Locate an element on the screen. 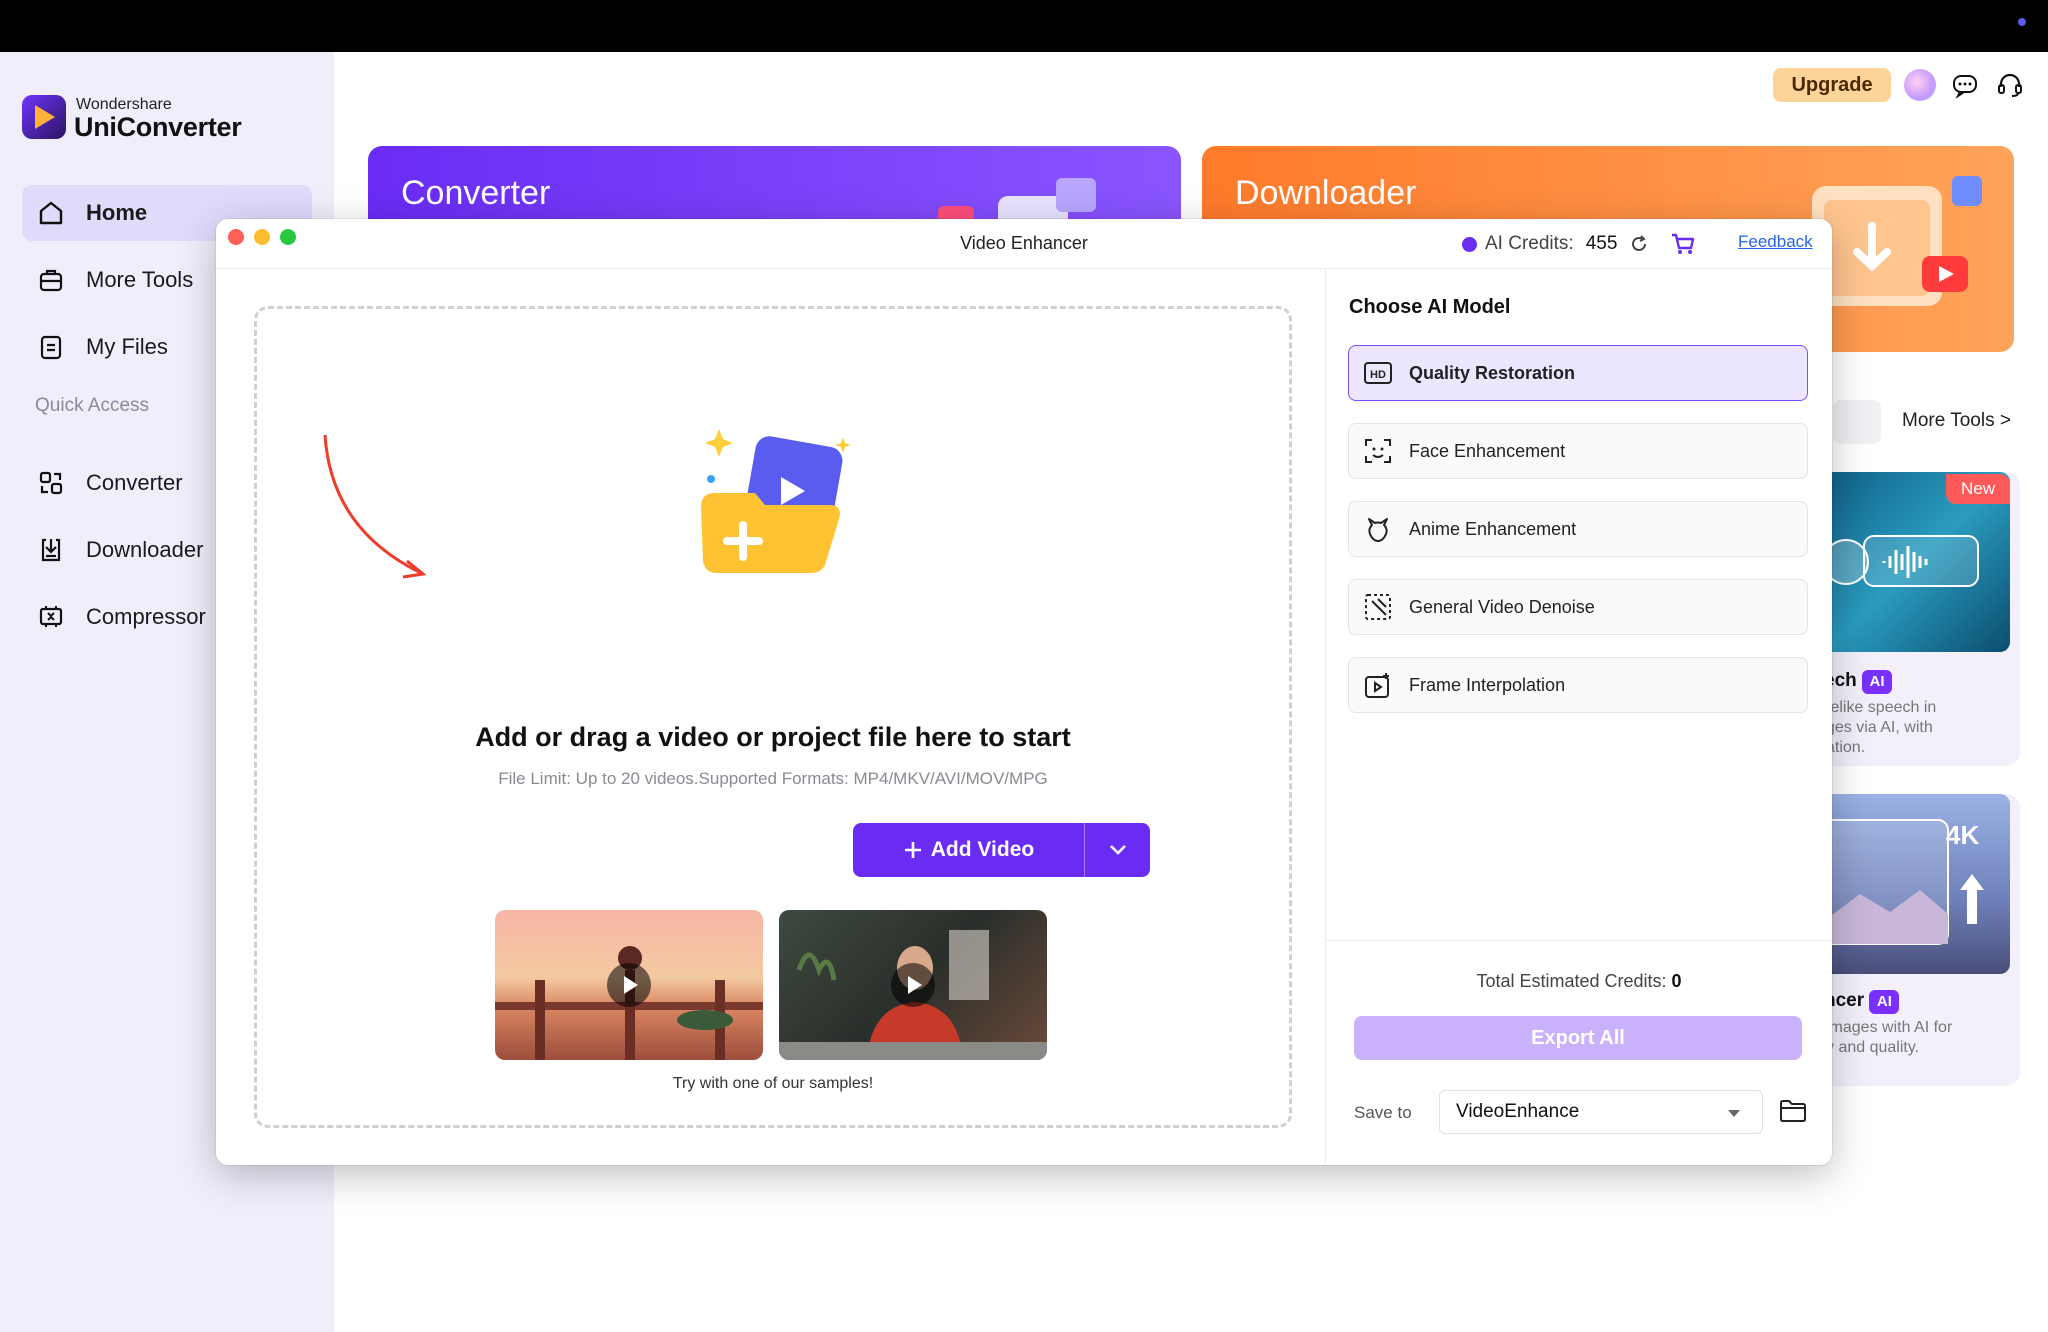 The width and height of the screenshot is (2048, 1332). message-icon is located at coordinates (1965, 85).